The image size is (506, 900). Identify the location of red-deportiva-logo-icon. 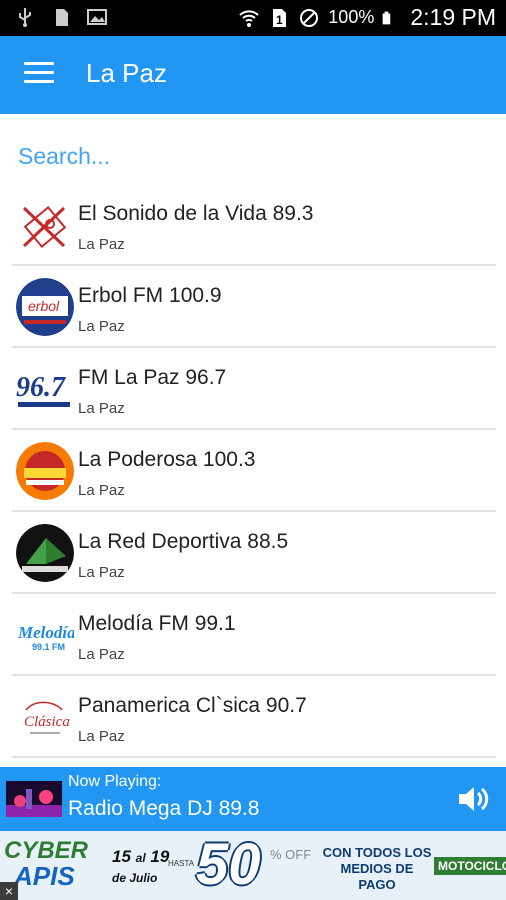
(45, 553).